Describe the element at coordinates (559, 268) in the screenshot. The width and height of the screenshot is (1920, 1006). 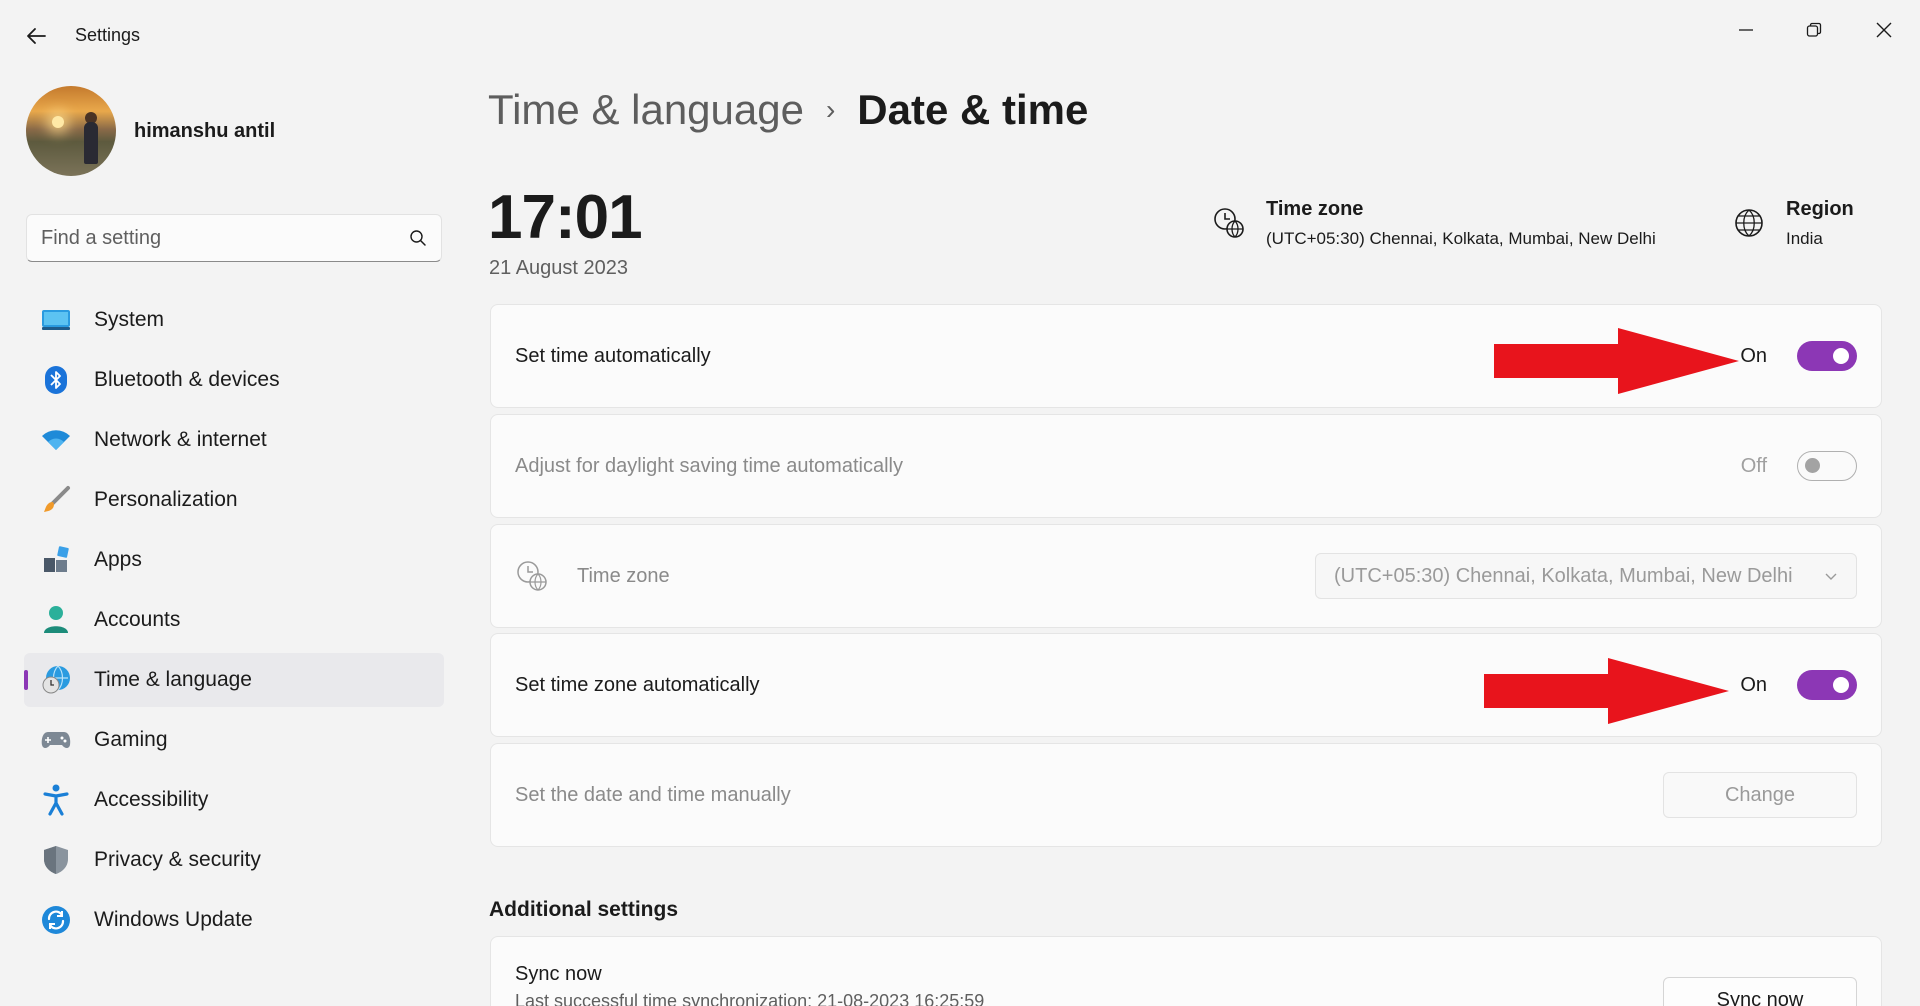
I see `current-date: 21 August 2023` at that location.